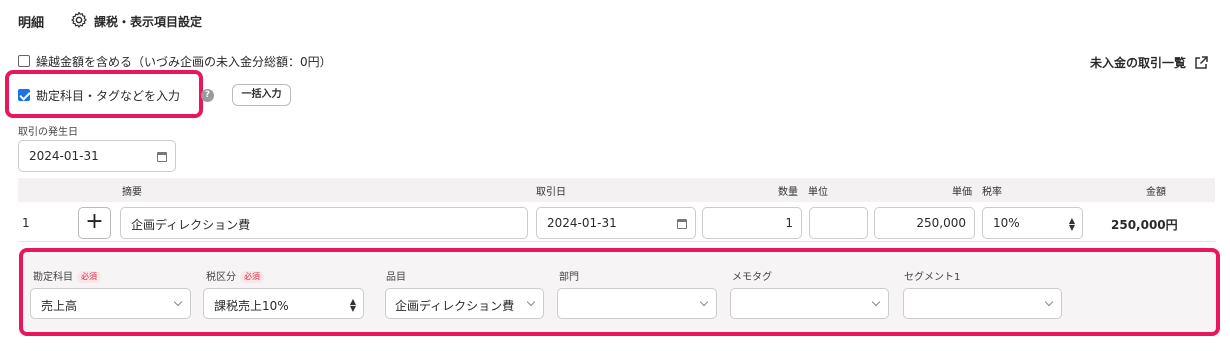 This screenshot has width=1230, height=351. I want to click on unpaid-transactions-link: 未入金の取引一覧, so click(1149, 62).